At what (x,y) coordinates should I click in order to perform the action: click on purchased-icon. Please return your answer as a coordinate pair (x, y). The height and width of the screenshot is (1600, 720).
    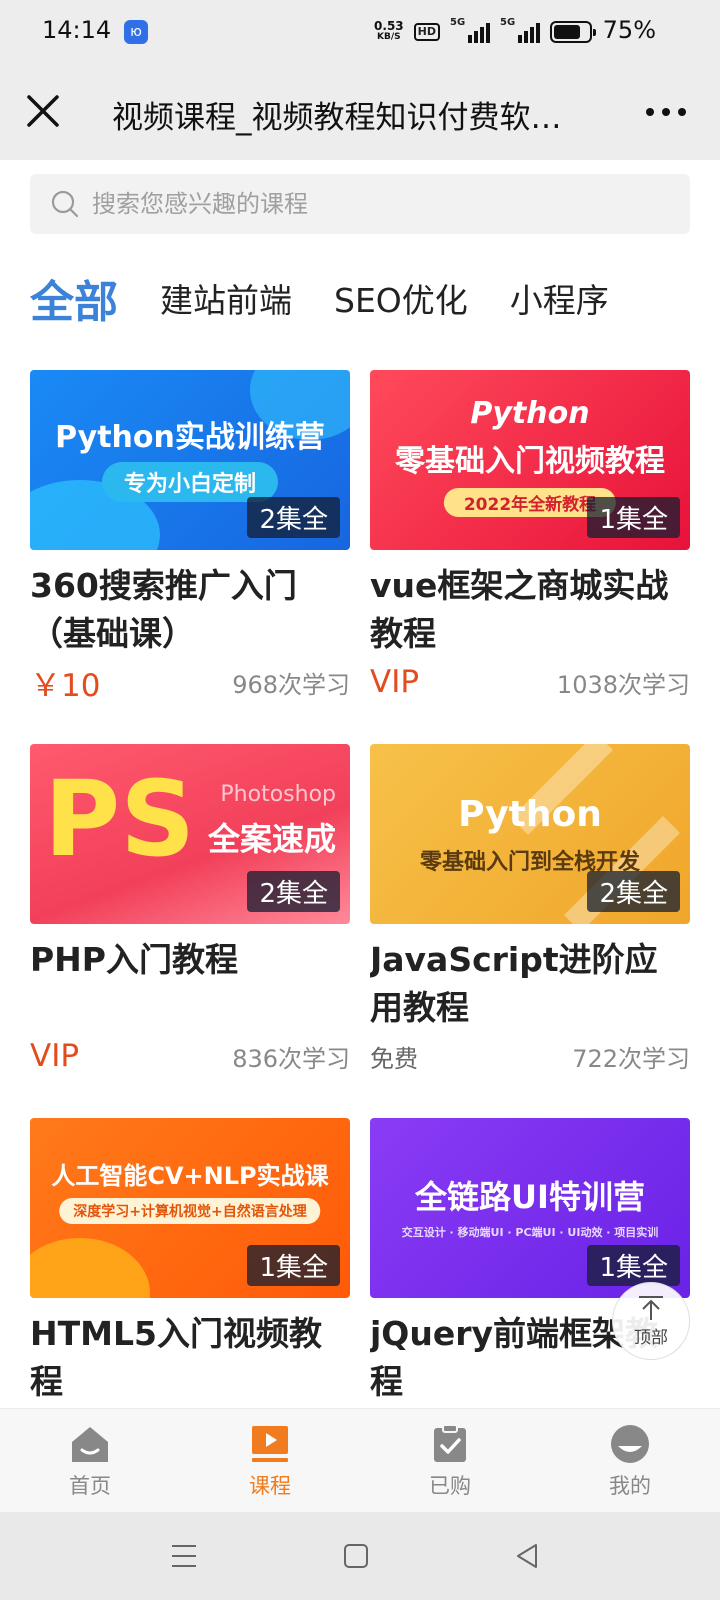
    Looking at the image, I should click on (450, 1442).